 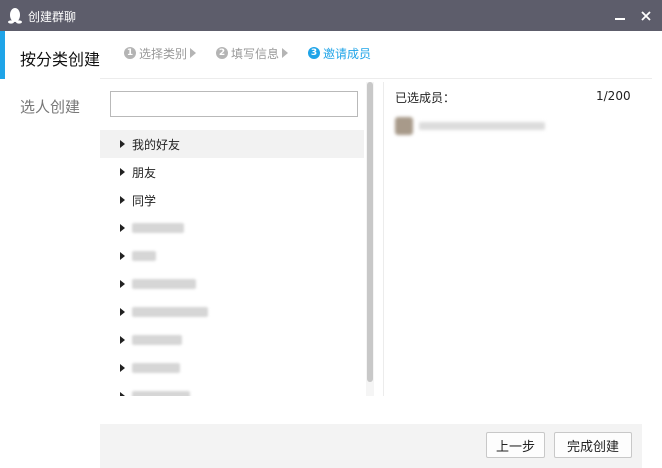 What do you see at coordinates (52, 17) in the screenshot?
I see `window-title: 创建群聊` at bounding box center [52, 17].